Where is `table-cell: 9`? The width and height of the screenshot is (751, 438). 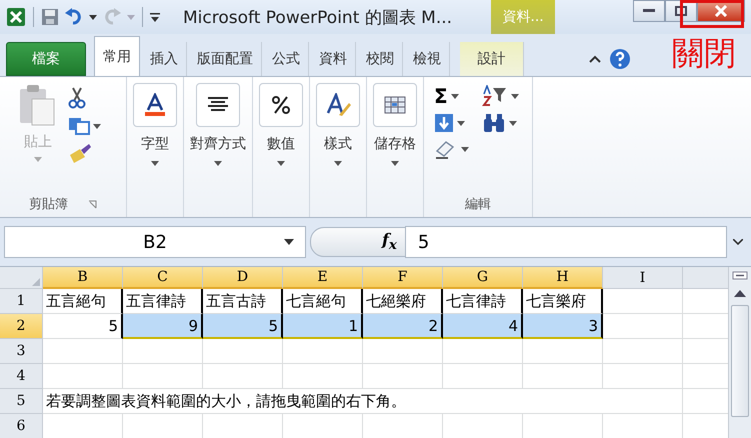
table-cell: 9 is located at coordinates (163, 326).